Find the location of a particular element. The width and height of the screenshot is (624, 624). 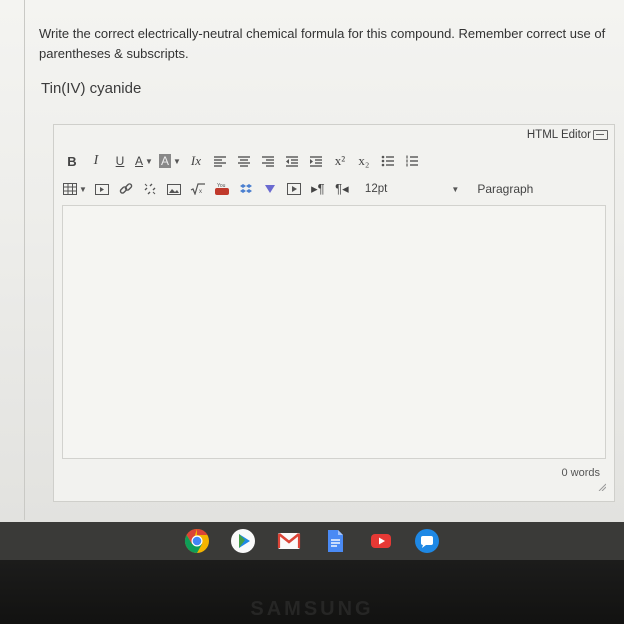

text-color-button: A ▼ is located at coordinates (144, 161).